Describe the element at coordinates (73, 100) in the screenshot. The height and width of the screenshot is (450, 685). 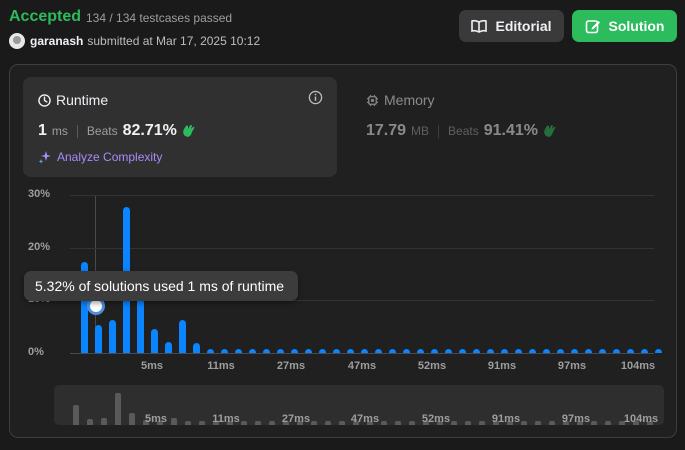
I see `runtime-title: Runtime` at that location.